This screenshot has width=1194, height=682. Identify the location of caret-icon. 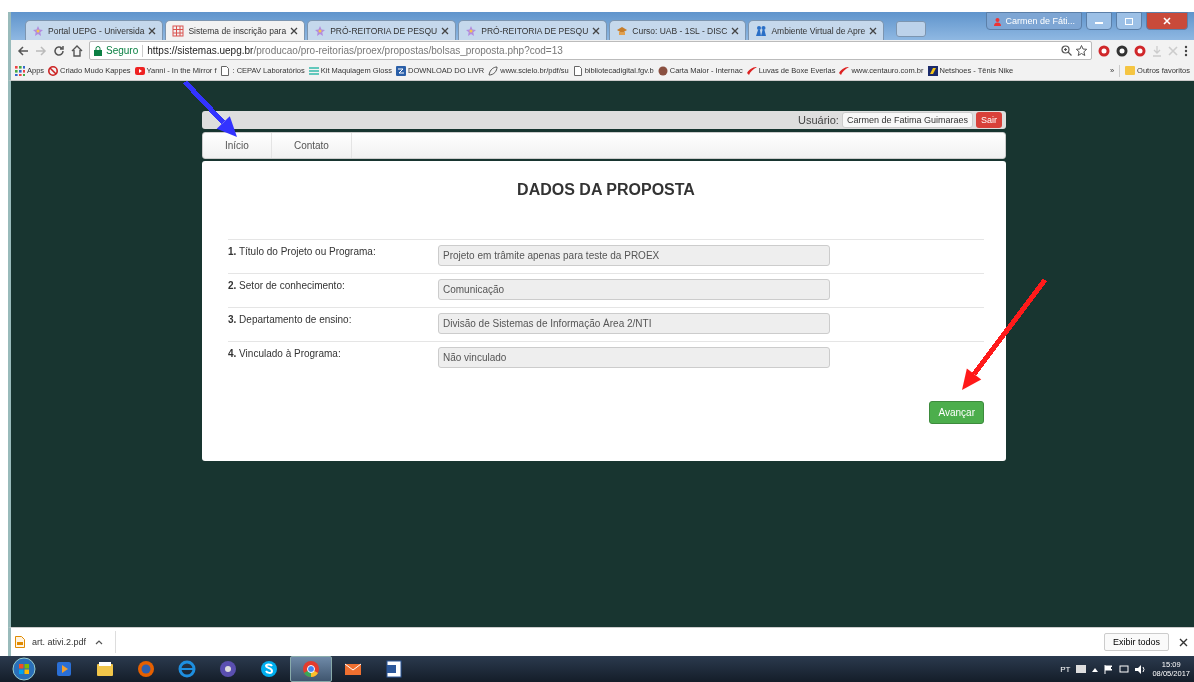
(1095, 669).